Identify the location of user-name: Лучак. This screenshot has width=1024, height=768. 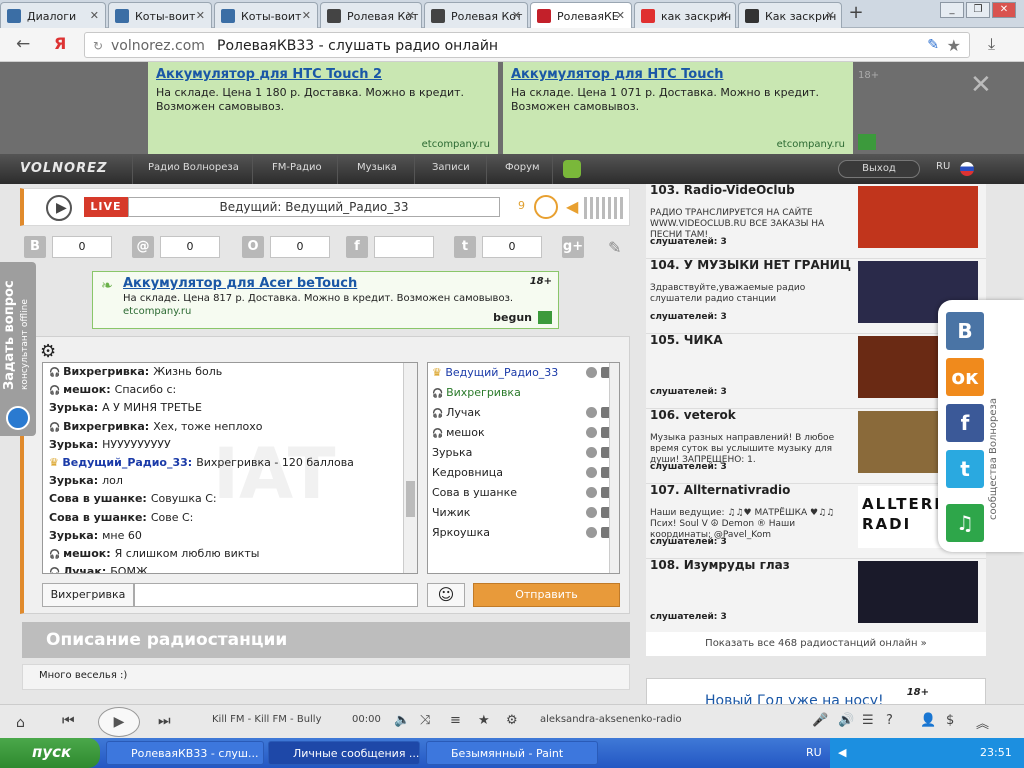
(463, 412).